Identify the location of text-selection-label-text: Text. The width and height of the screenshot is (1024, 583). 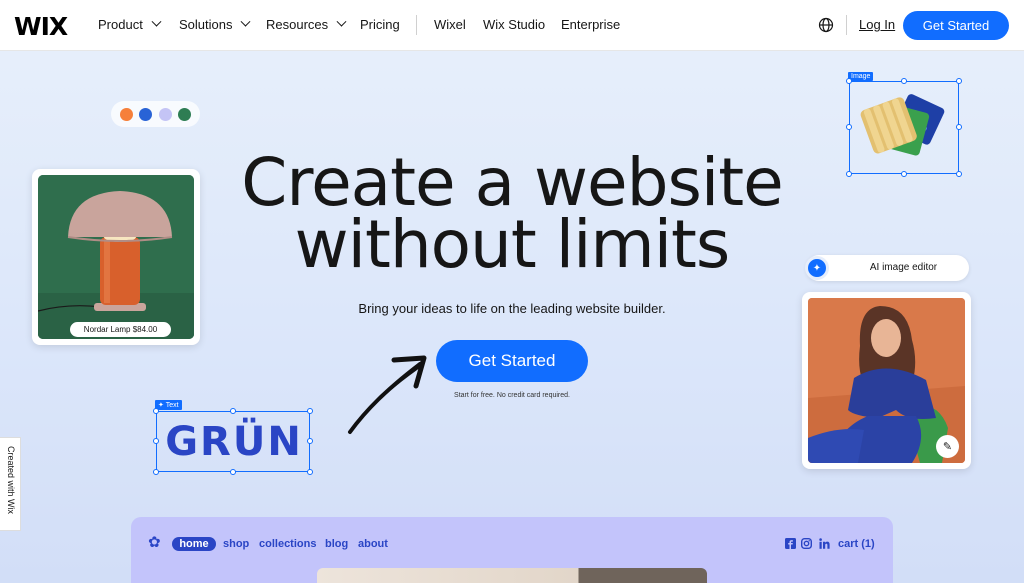
(172, 405).